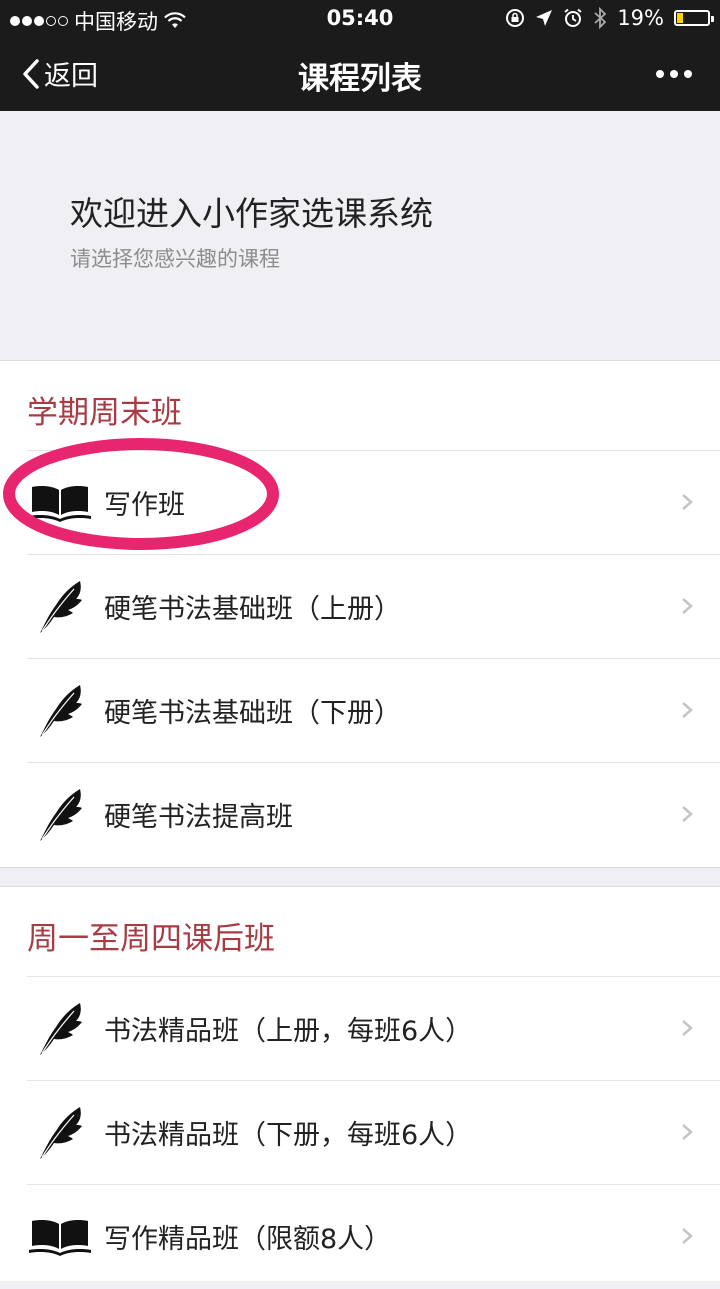 This screenshot has height=1289, width=720. What do you see at coordinates (252, 713) in the screenshot?
I see `course-label: 硬笔书法基础班（下册）` at bounding box center [252, 713].